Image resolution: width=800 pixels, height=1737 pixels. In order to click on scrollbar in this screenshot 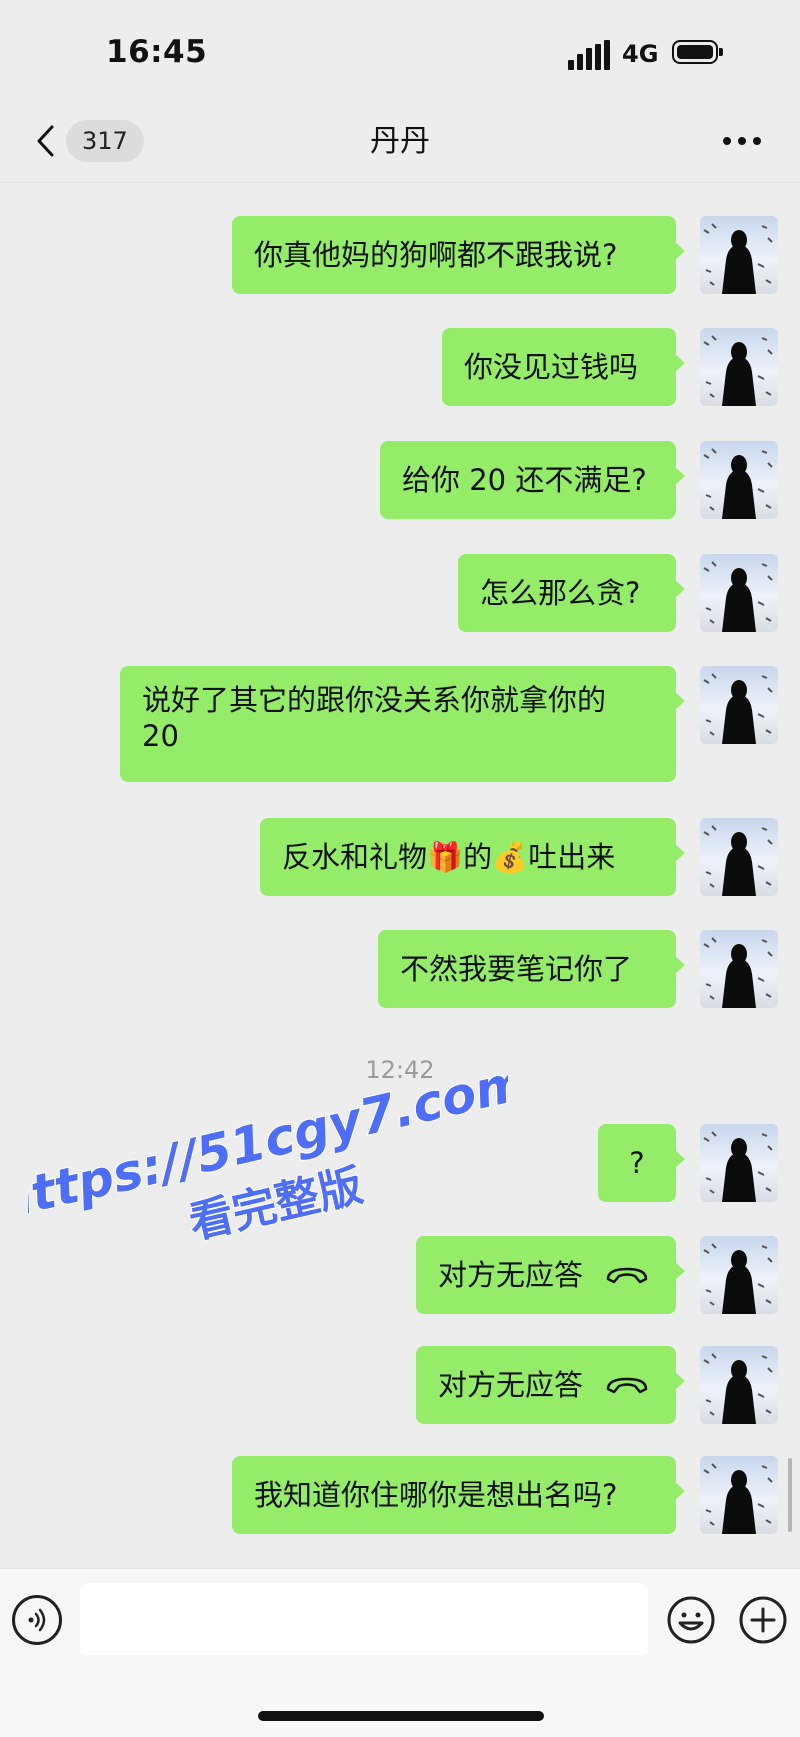, I will do `click(790, 1495)`.